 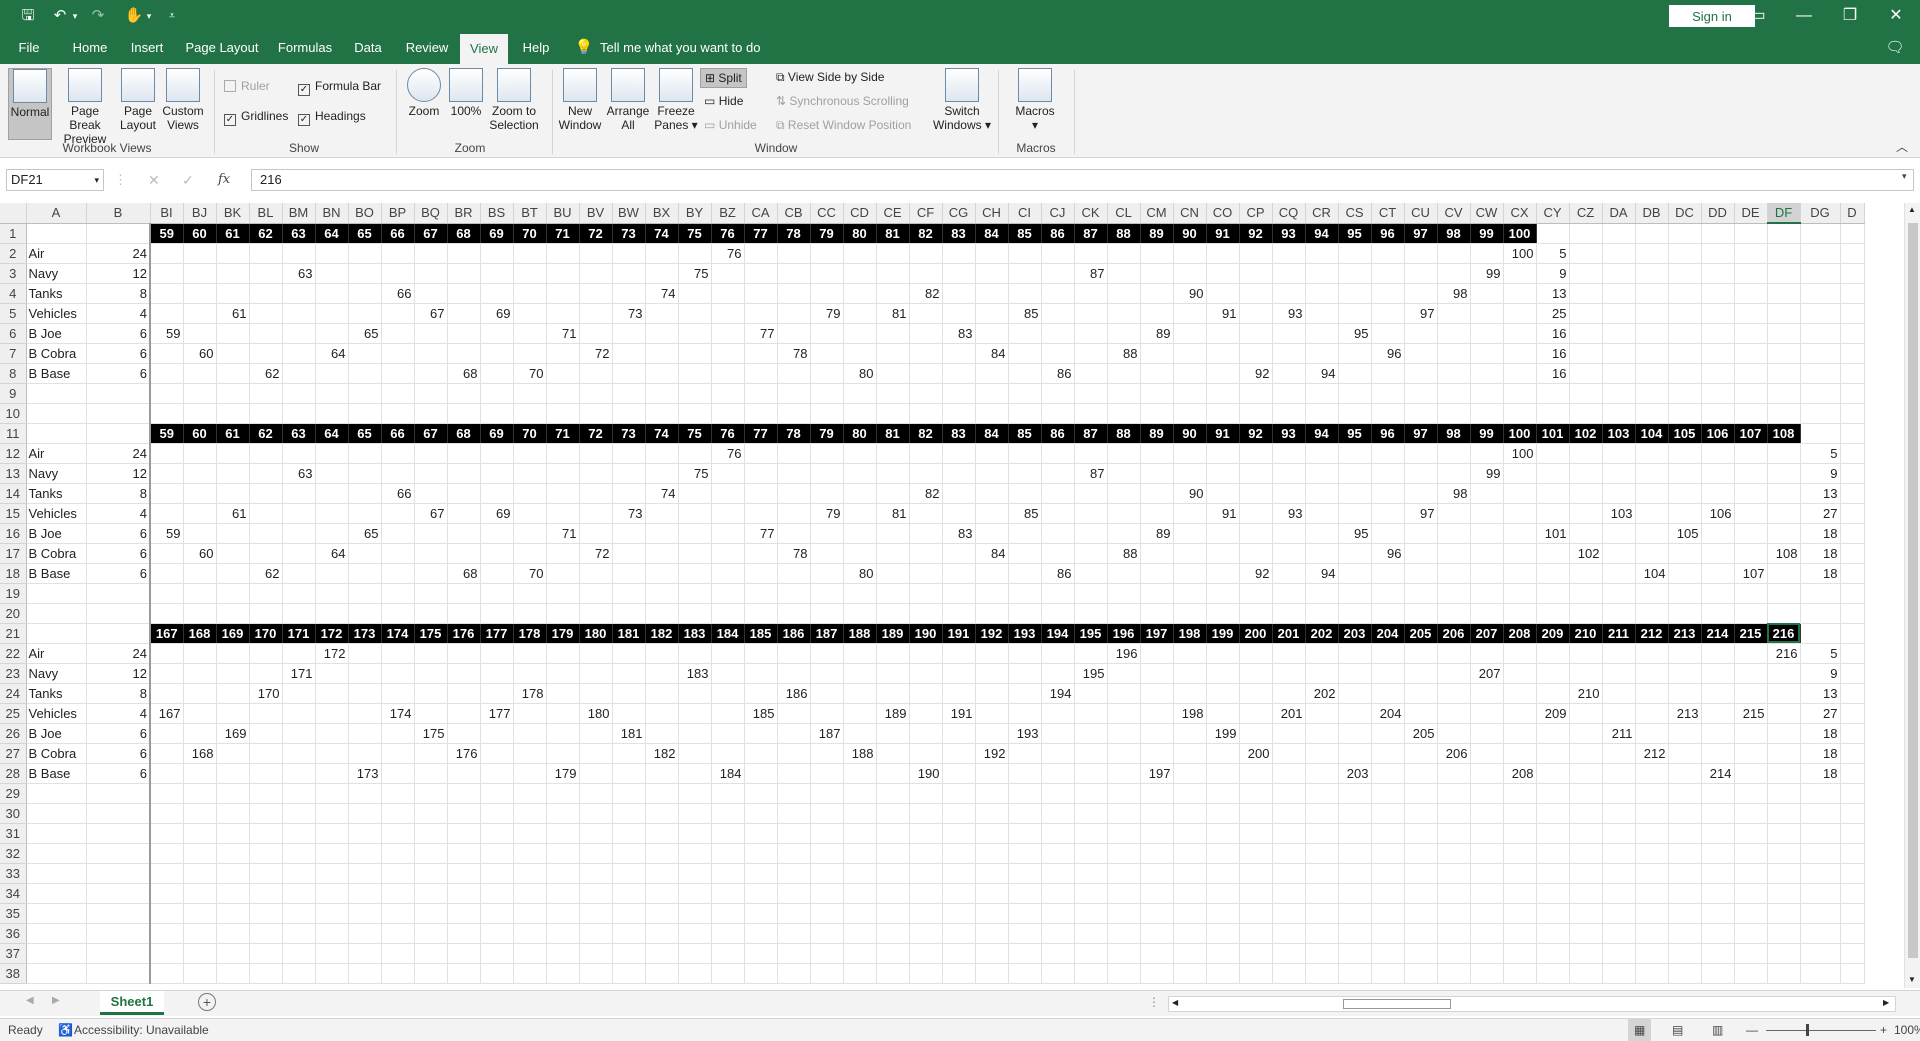 I want to click on cell: 81, so click(x=893, y=313).